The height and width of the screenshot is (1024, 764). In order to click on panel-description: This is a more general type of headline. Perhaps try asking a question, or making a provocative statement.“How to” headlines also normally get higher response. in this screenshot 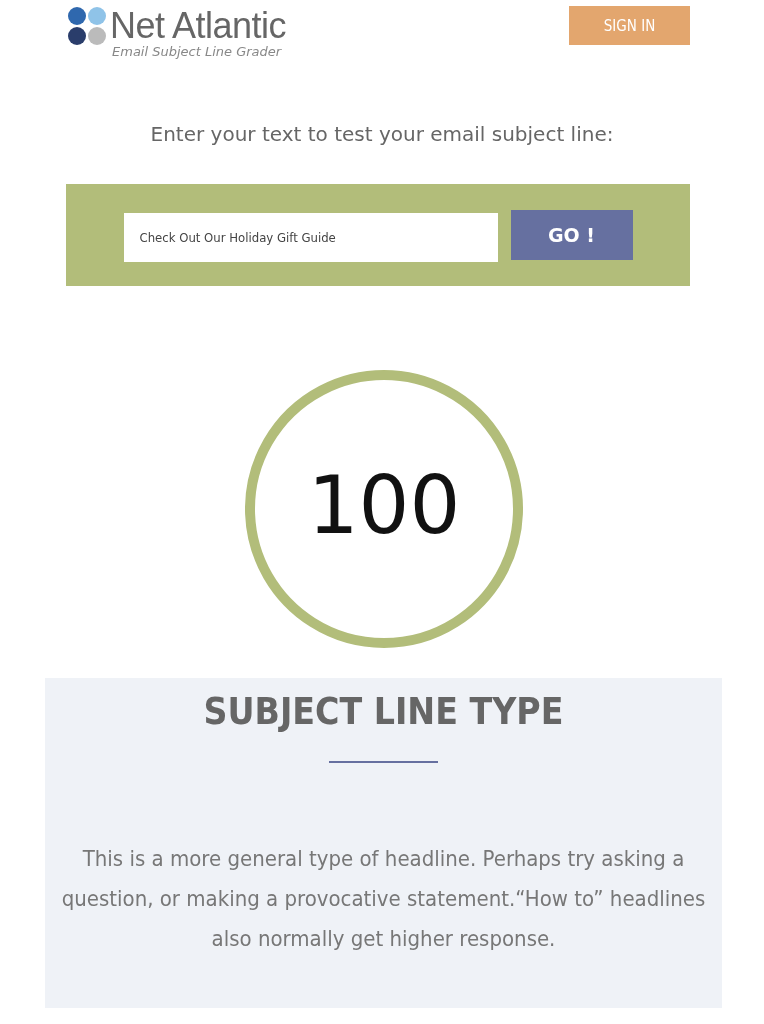, I will do `click(383, 899)`.